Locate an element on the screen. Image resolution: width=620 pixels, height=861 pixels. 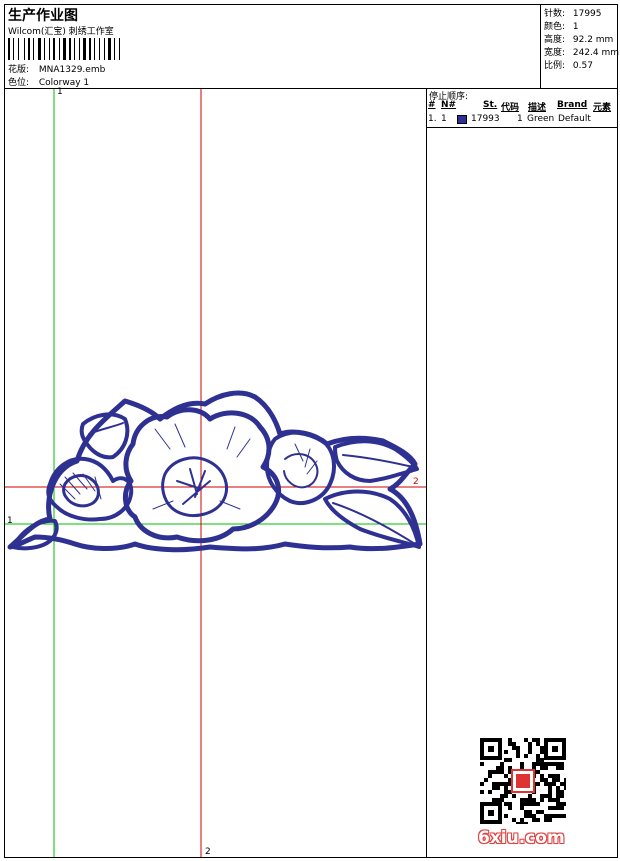
scale-label: 比例: is located at coordinates (555, 66).